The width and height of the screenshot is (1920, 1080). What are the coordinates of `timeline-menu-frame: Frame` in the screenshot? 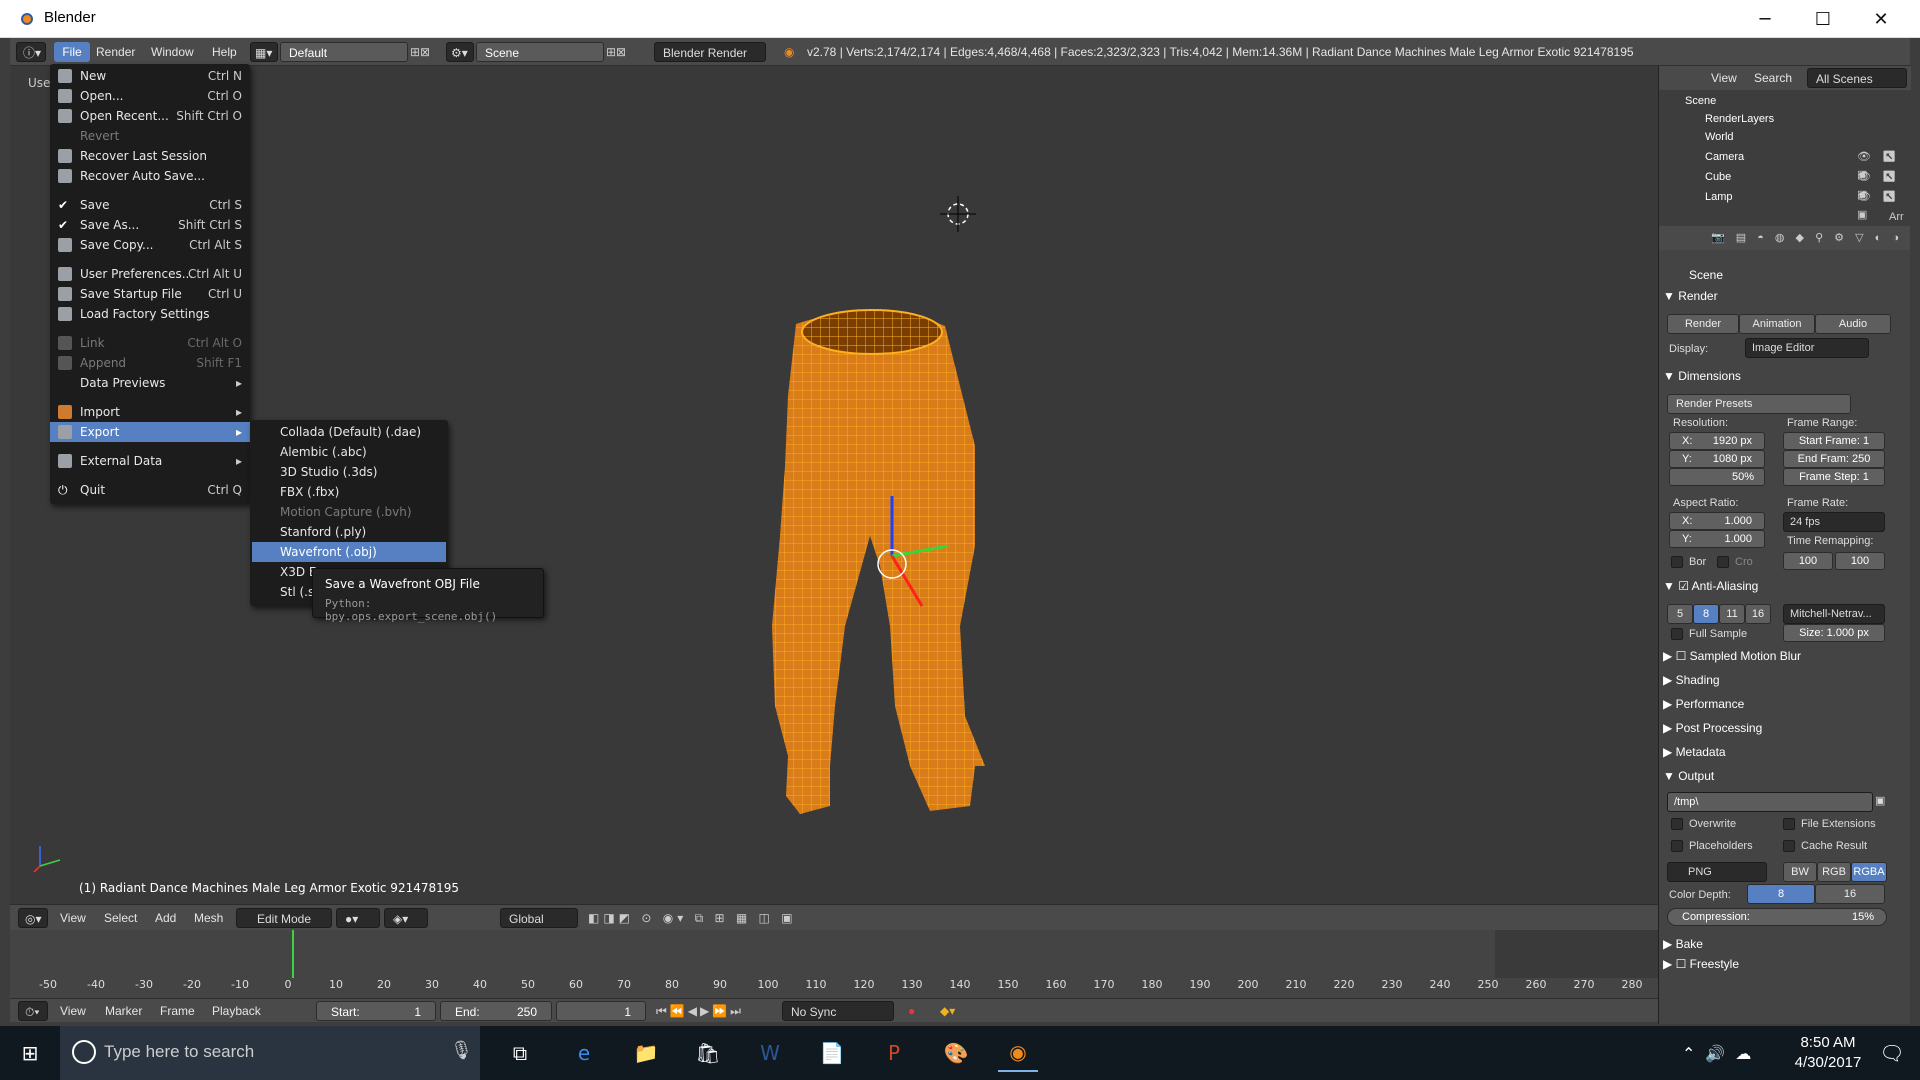 It's located at (177, 1011).